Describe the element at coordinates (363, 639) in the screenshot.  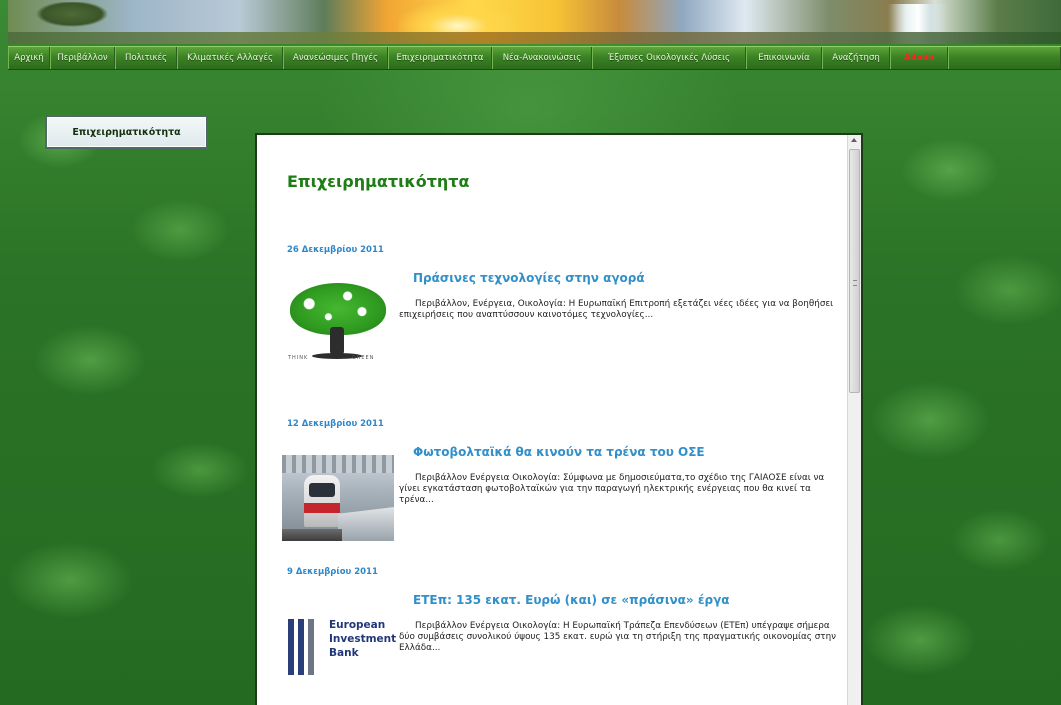
I see `eib-logo-text: Investment` at that location.